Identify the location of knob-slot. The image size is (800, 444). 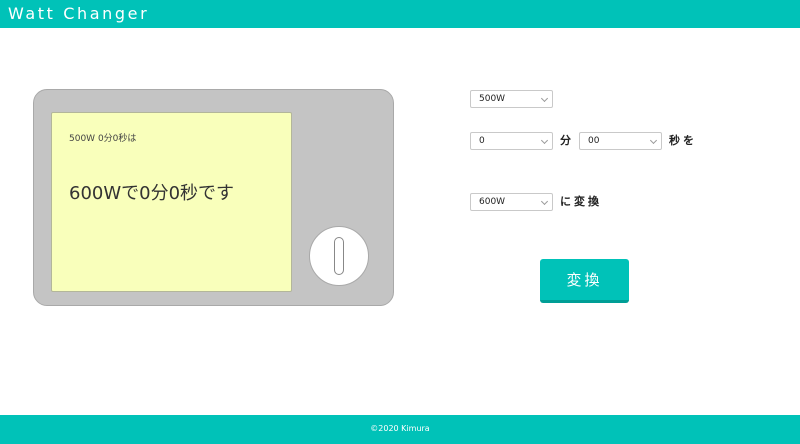
(339, 256).